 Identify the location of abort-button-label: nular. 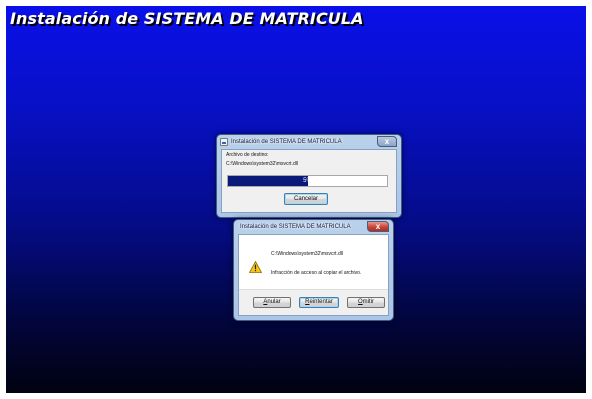
(274, 302).